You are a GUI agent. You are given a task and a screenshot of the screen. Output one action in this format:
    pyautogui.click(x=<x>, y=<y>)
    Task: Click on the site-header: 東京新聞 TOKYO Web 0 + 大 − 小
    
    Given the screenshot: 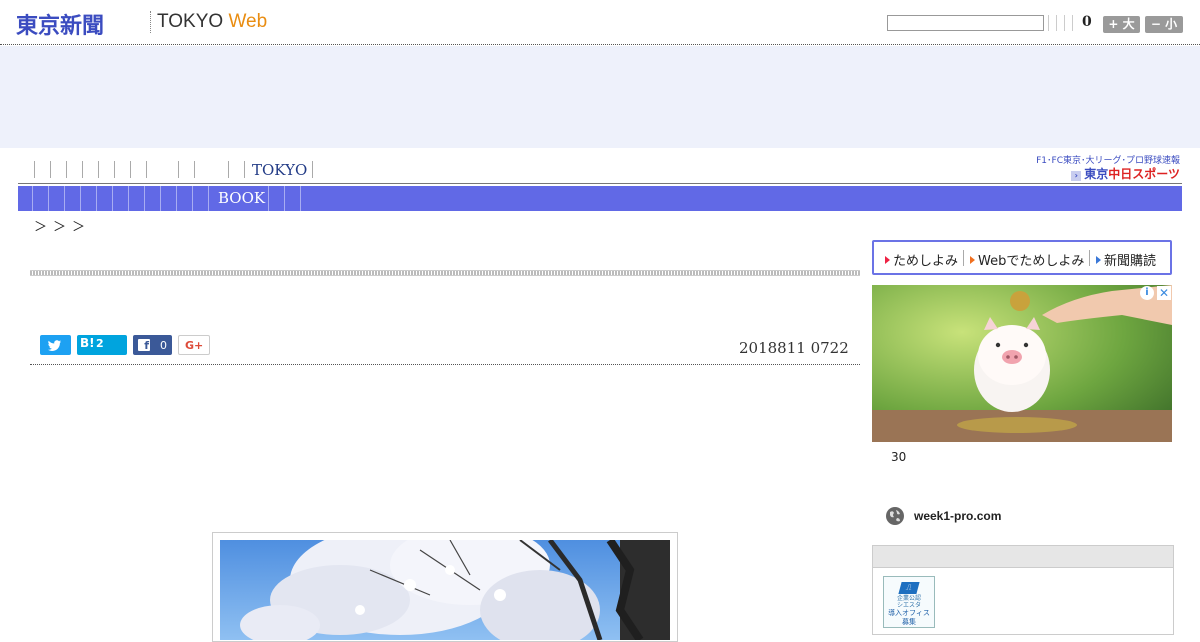 What is the action you would take?
    pyautogui.click(x=600, y=22)
    